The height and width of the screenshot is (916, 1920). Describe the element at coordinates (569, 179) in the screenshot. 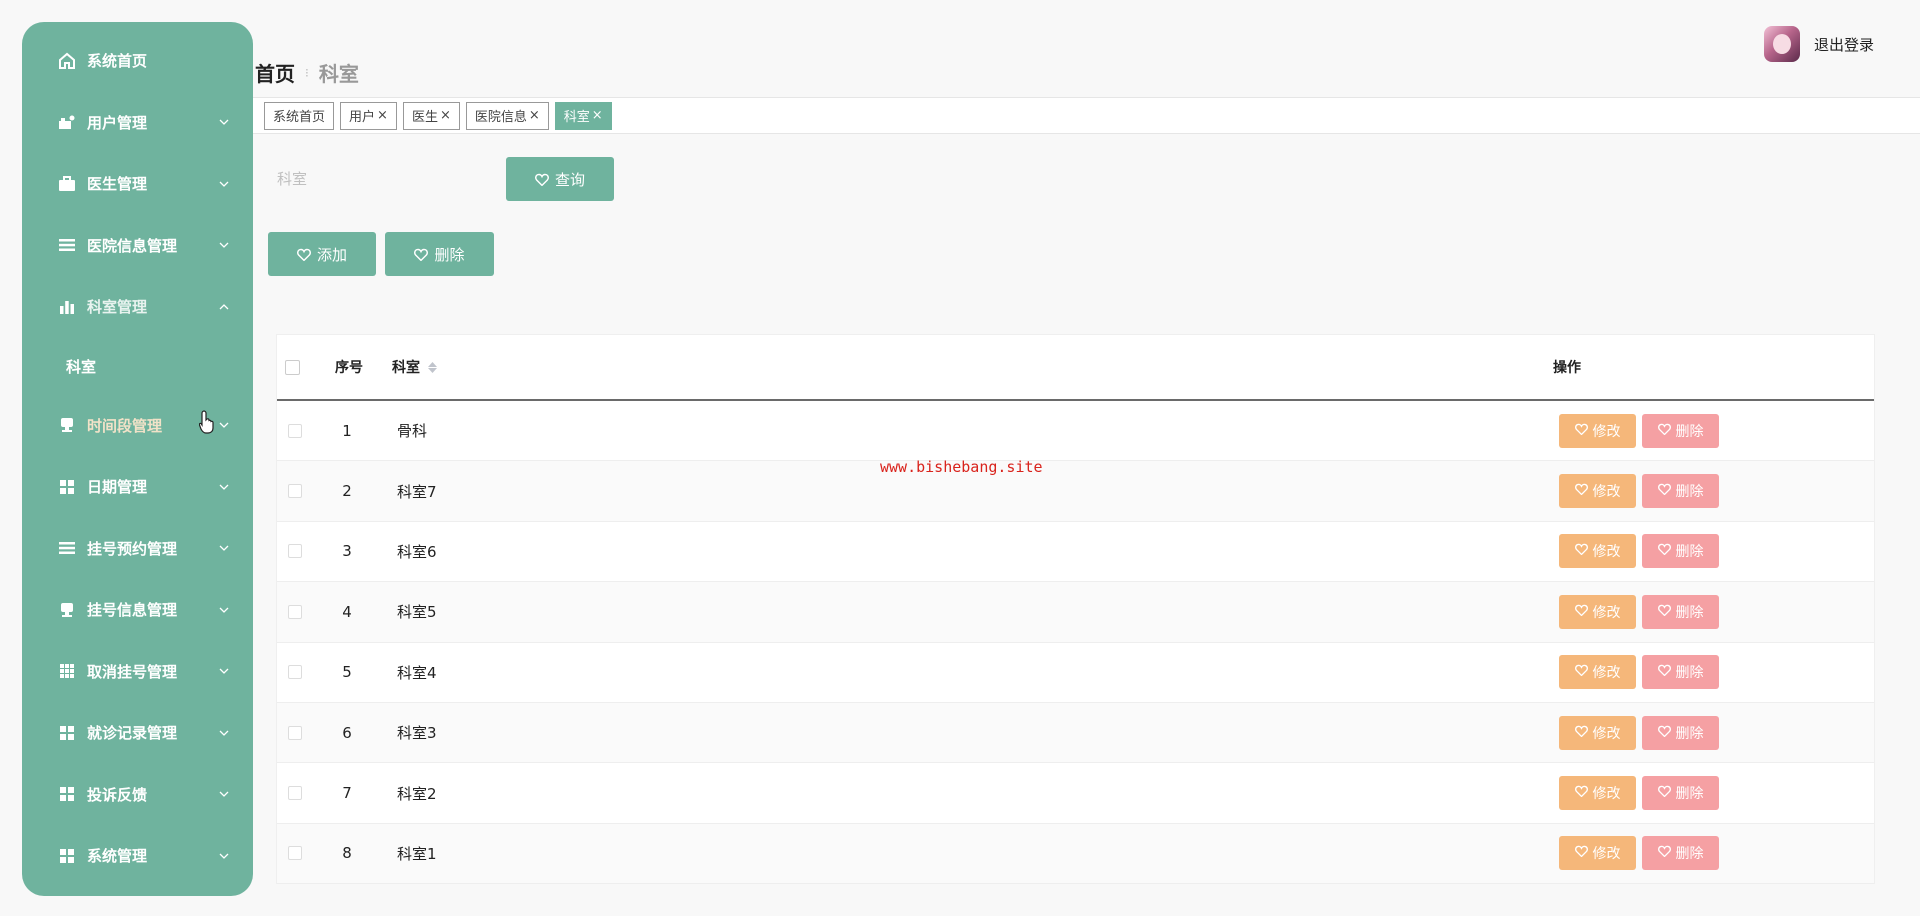

I see `query-button-label: 查询` at that location.